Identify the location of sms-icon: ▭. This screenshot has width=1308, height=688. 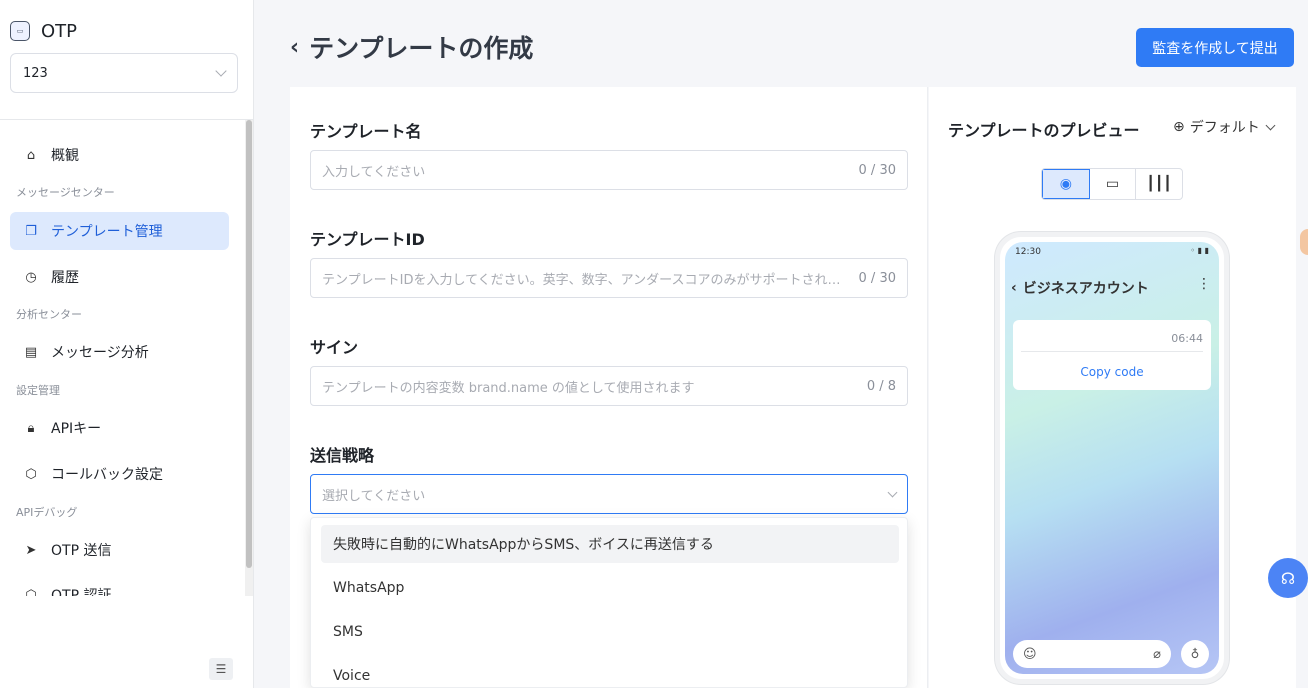
(1112, 184).